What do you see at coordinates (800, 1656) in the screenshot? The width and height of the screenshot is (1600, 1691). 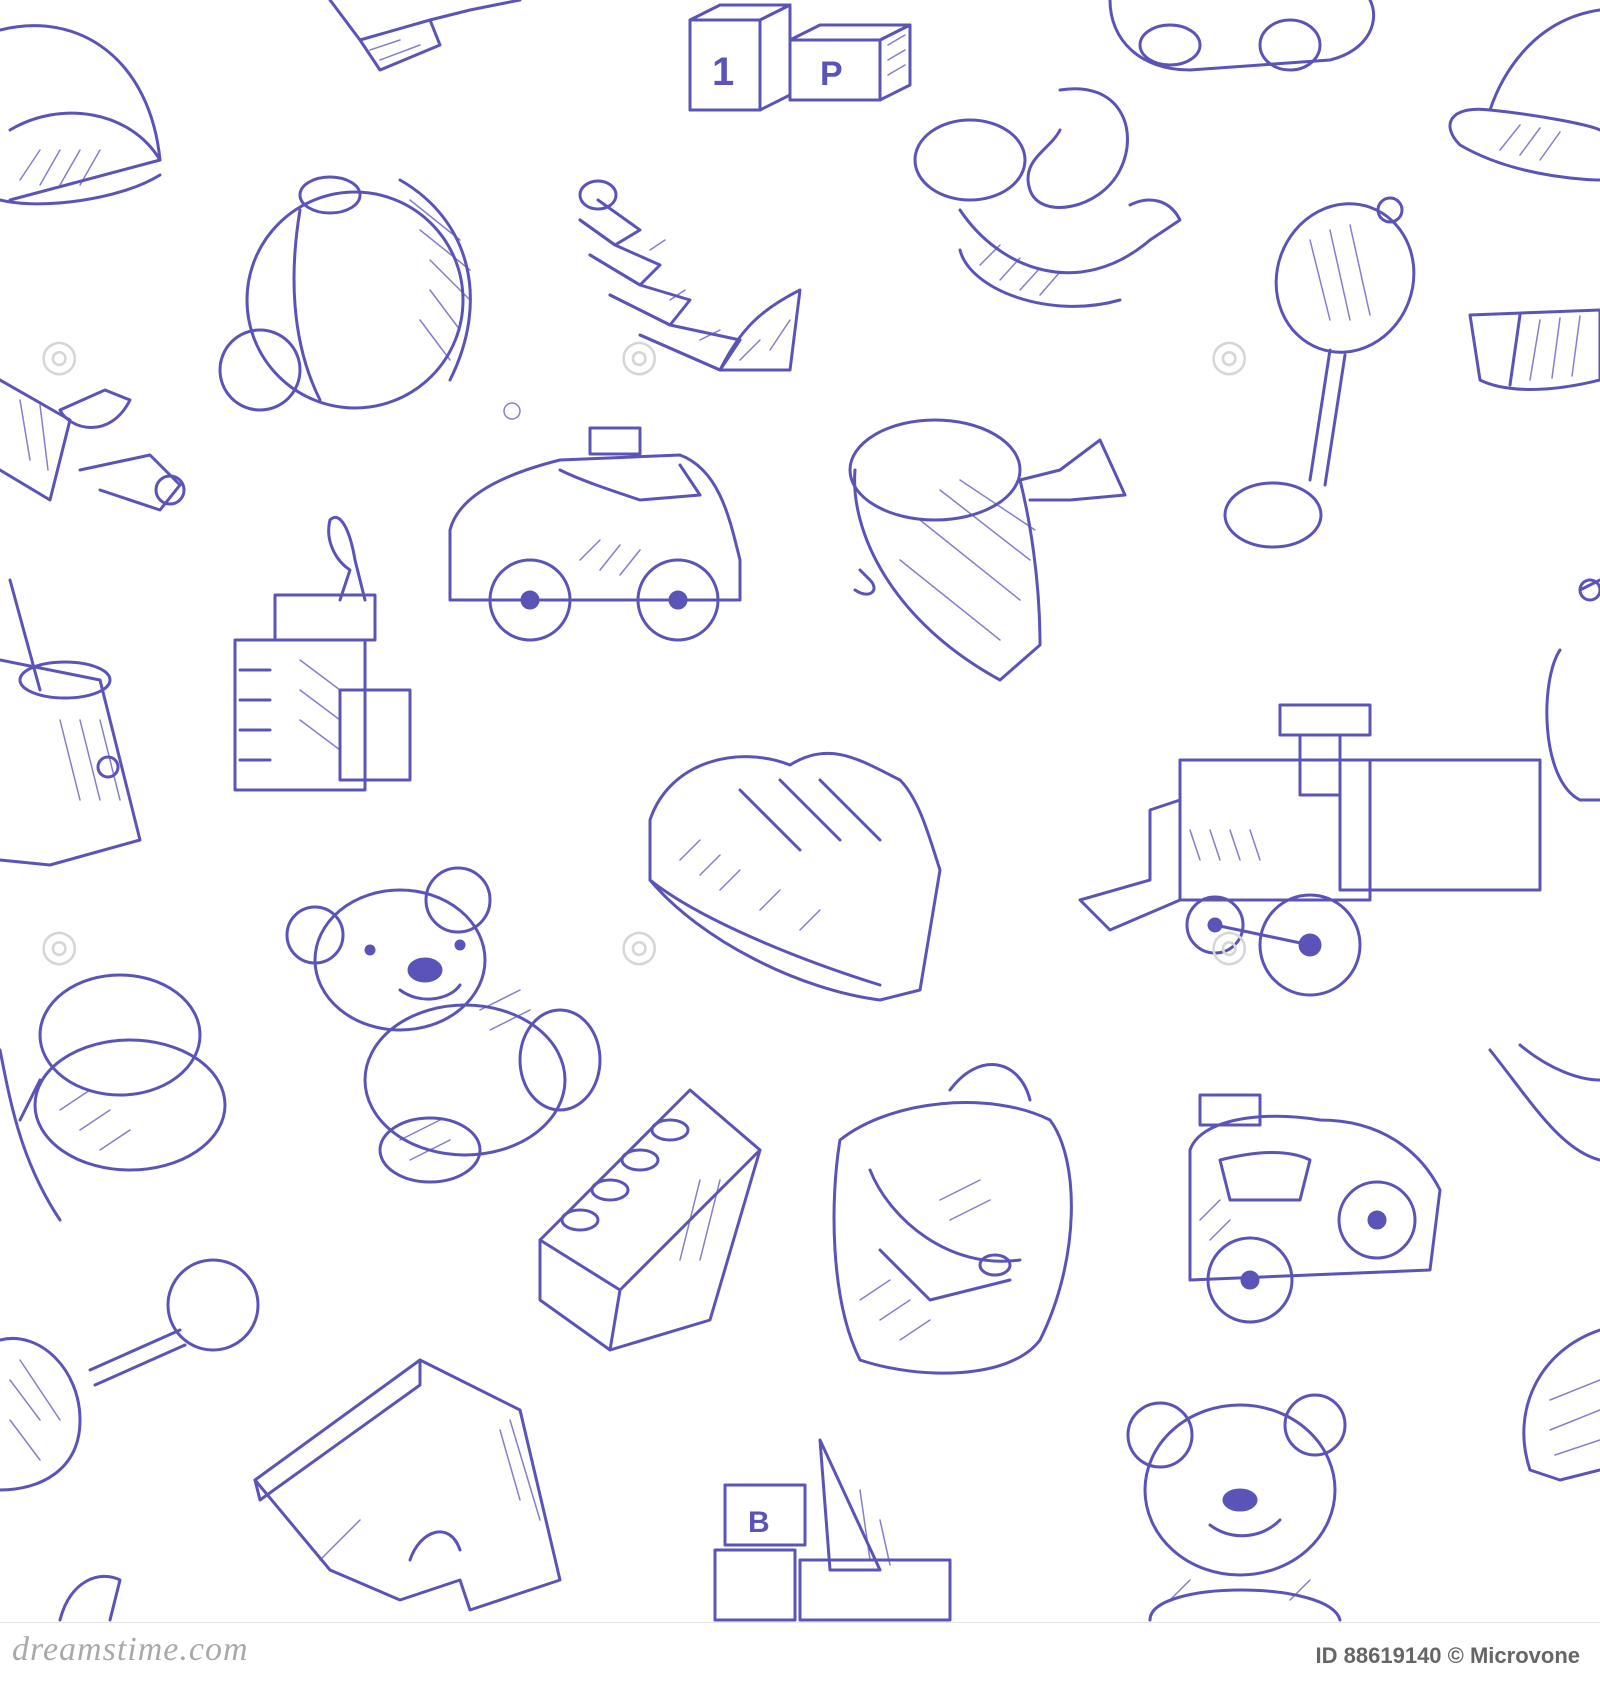 I see `stock-footer: dreamstime.com ID 88619140 © Microvone` at bounding box center [800, 1656].